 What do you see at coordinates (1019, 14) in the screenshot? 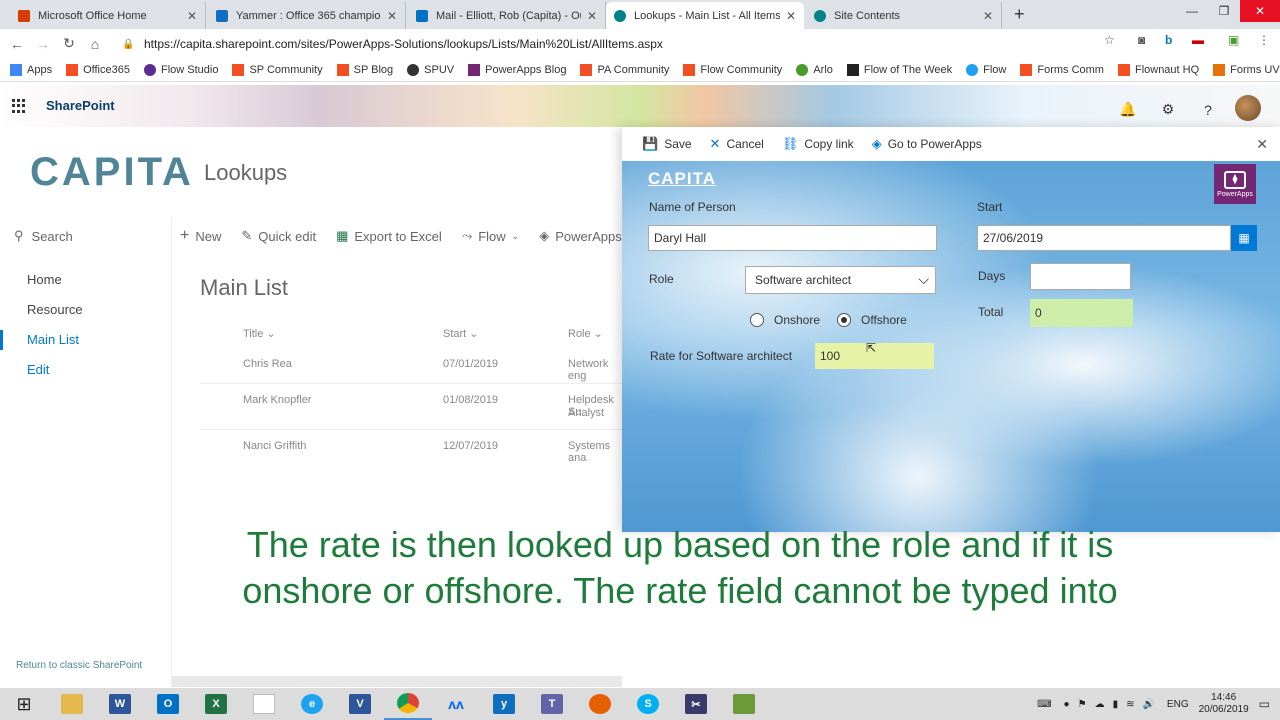
I see `new-tab-icon: +` at bounding box center [1019, 14].